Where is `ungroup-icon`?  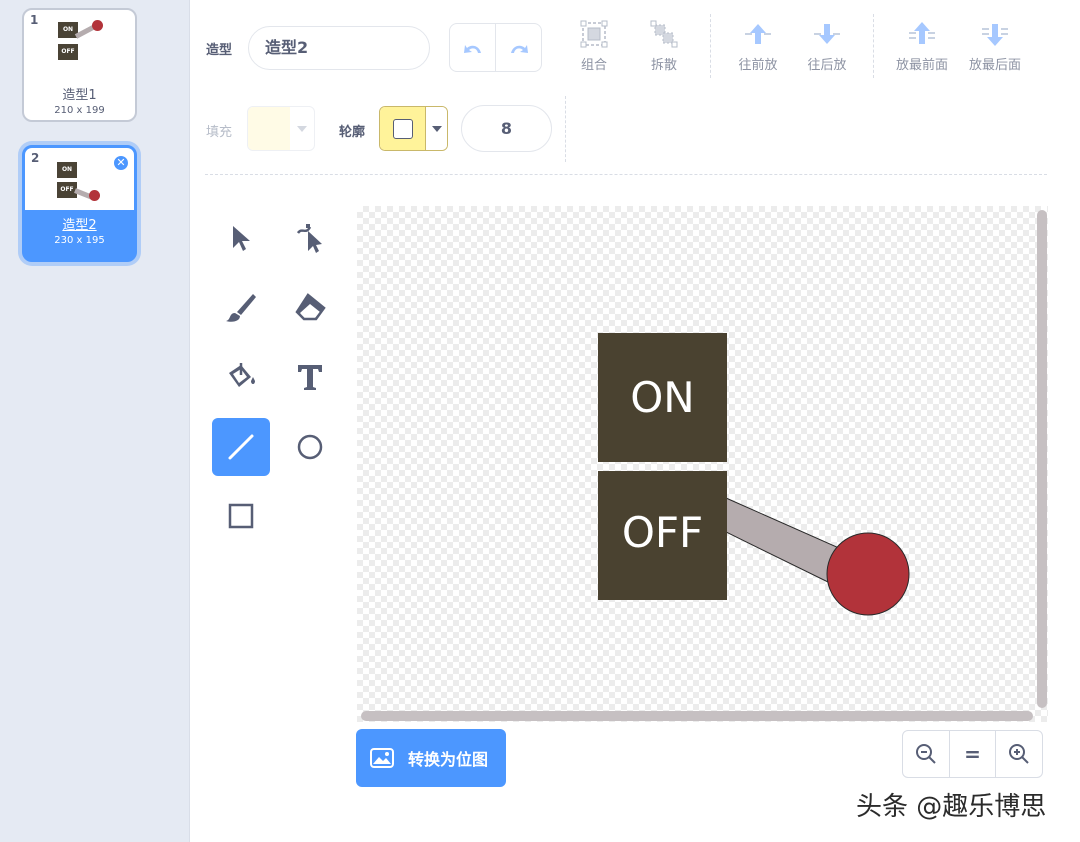
ungroup-icon is located at coordinates (664, 34).